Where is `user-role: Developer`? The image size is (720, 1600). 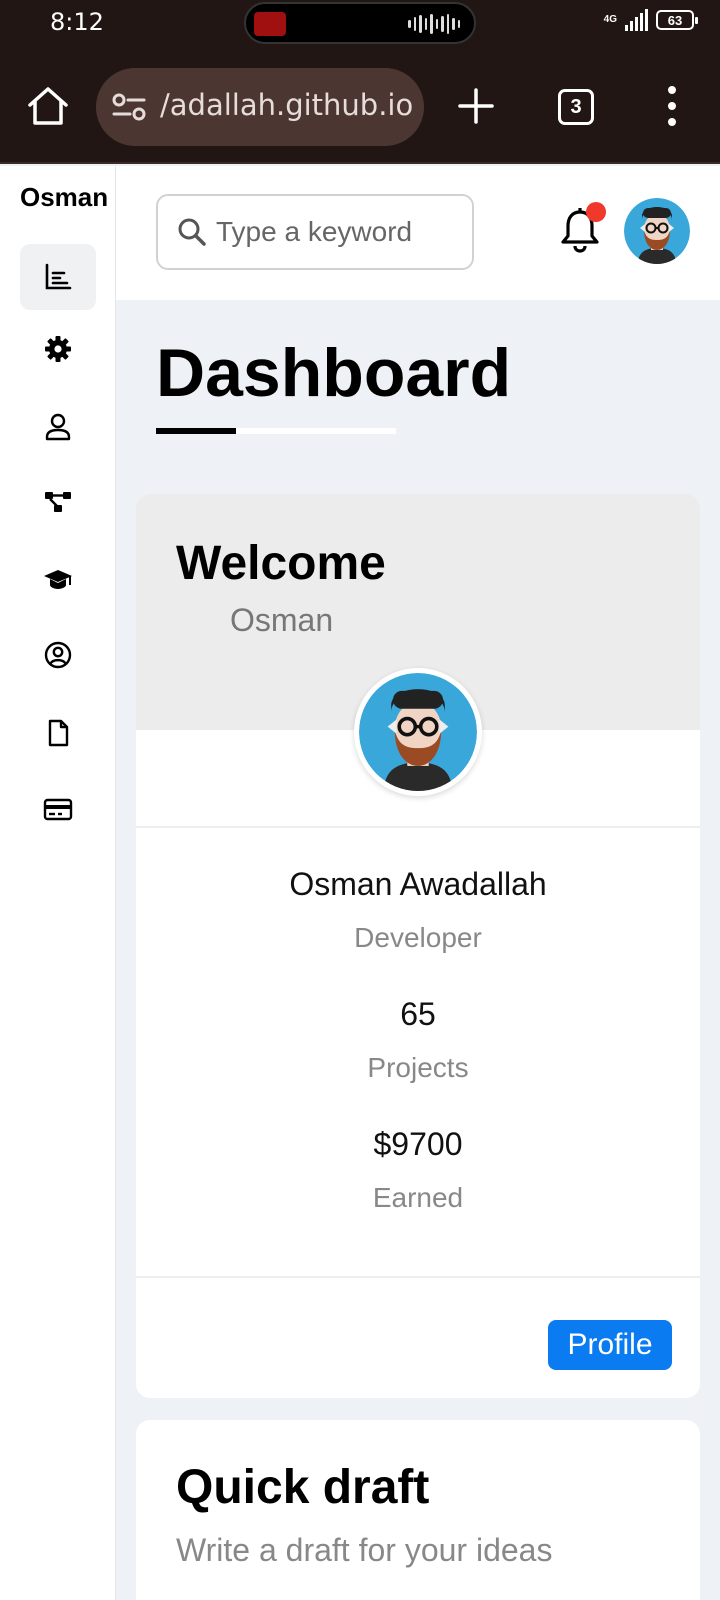 user-role: Developer is located at coordinates (418, 937).